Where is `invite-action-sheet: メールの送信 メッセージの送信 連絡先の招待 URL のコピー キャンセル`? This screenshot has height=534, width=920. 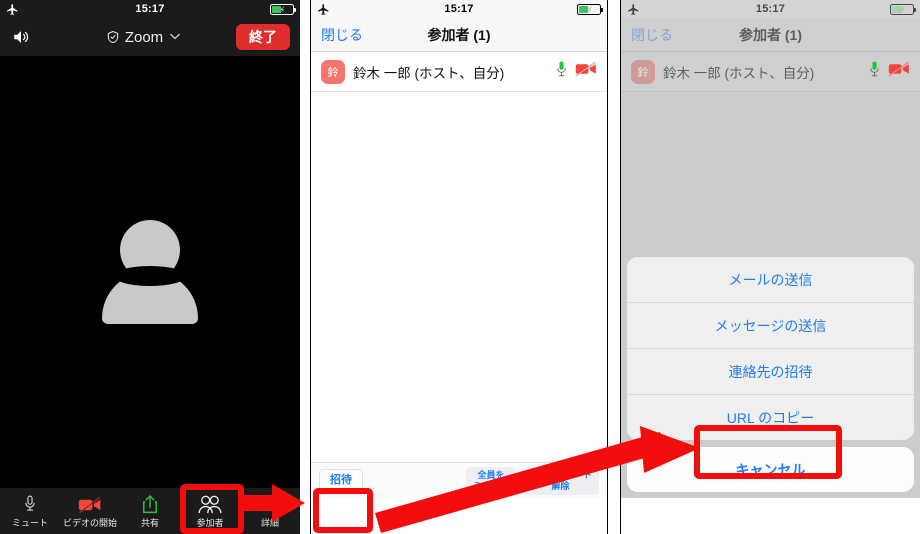
invite-action-sheet: メールの送信 メッセージの送信 連絡先の招待 URL のコピー キャンセル is located at coordinates (770, 374).